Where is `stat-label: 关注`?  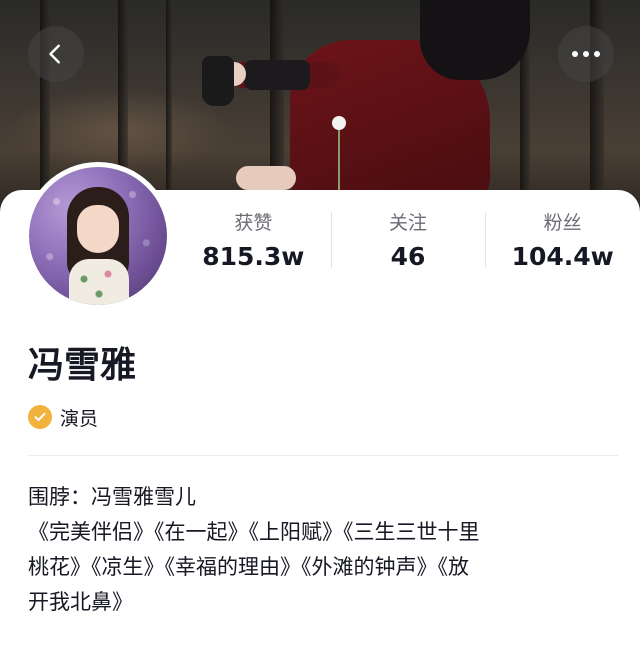
stat-label: 关注 is located at coordinates (408, 223).